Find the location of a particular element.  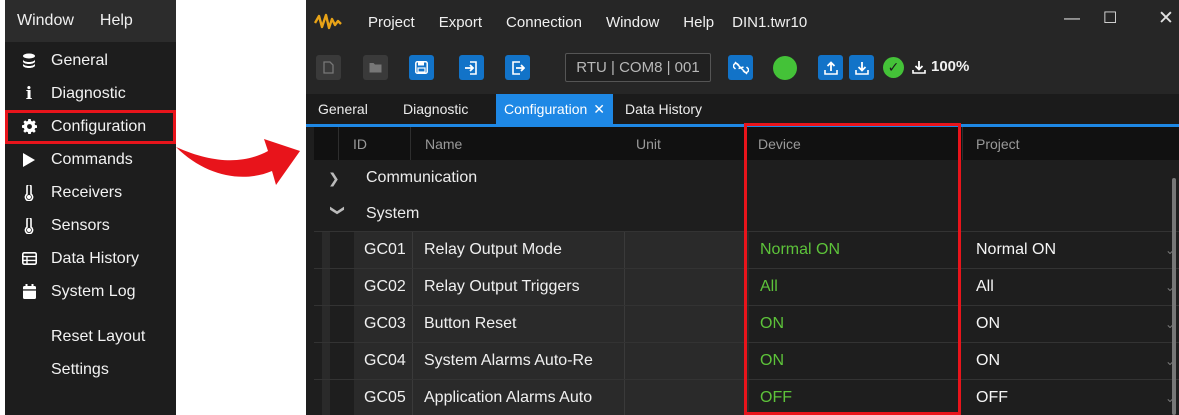

group-row-system: ❯ System is located at coordinates (746, 214).